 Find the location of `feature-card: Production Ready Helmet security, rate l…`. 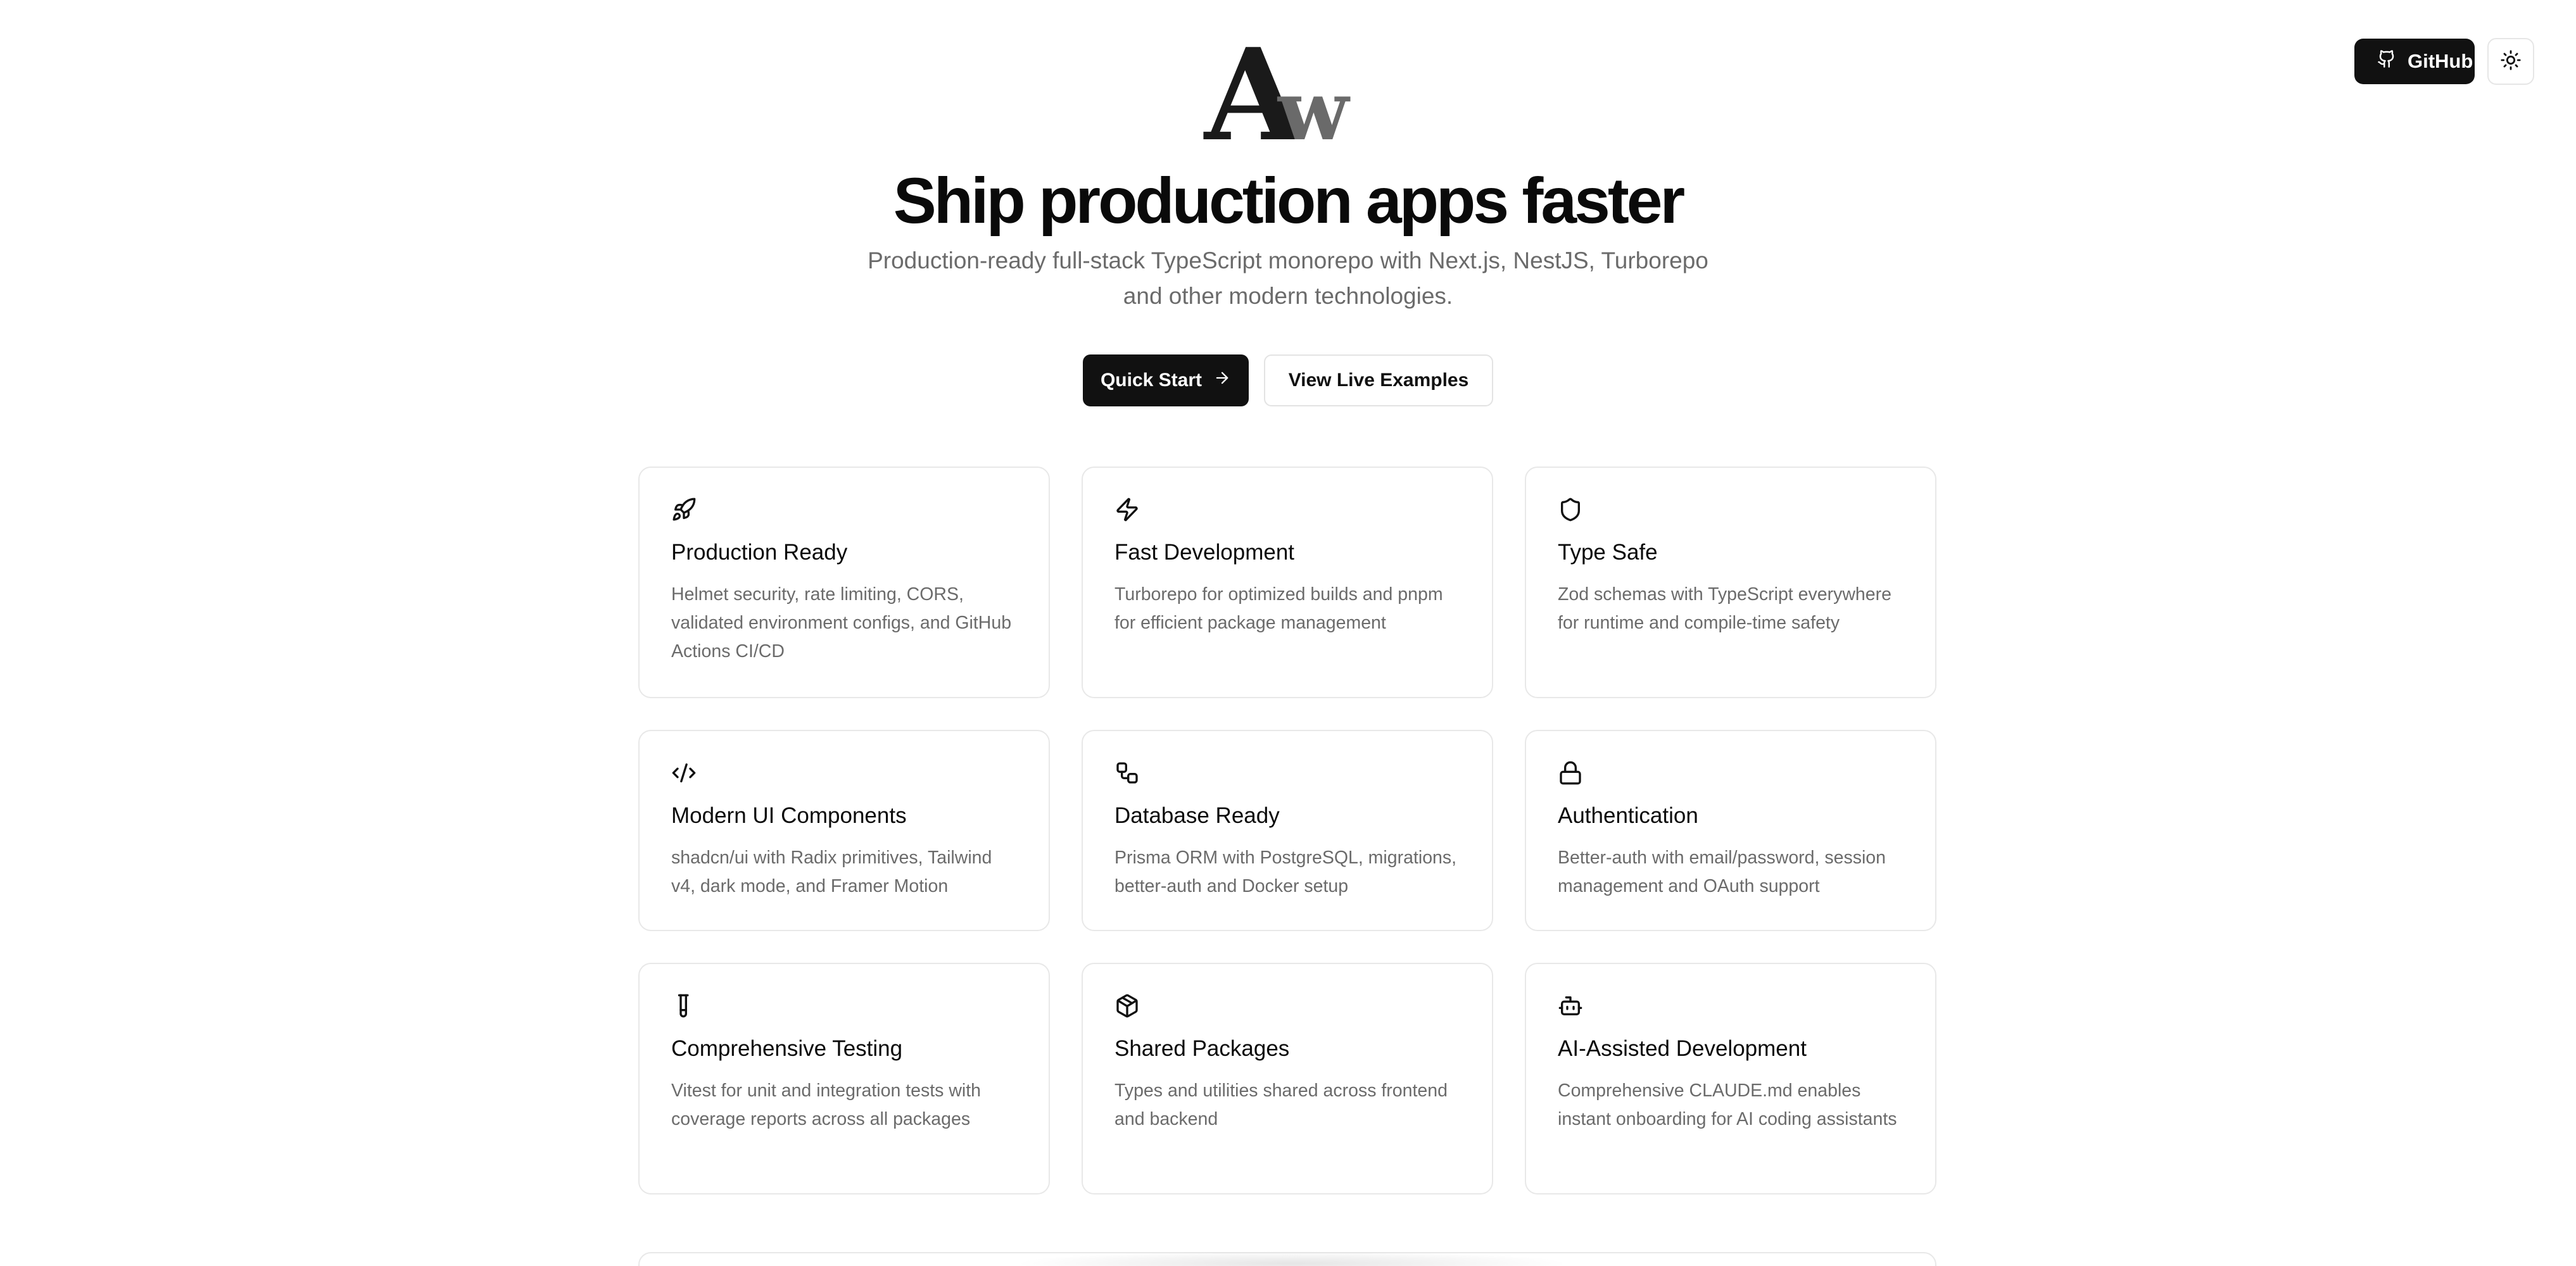

feature-card: Production Ready Helmet security, rate l… is located at coordinates (844, 582).